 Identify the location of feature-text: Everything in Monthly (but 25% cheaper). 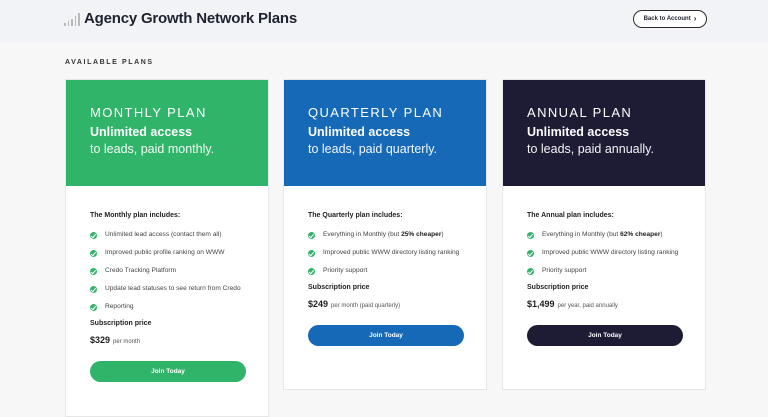
(383, 234).